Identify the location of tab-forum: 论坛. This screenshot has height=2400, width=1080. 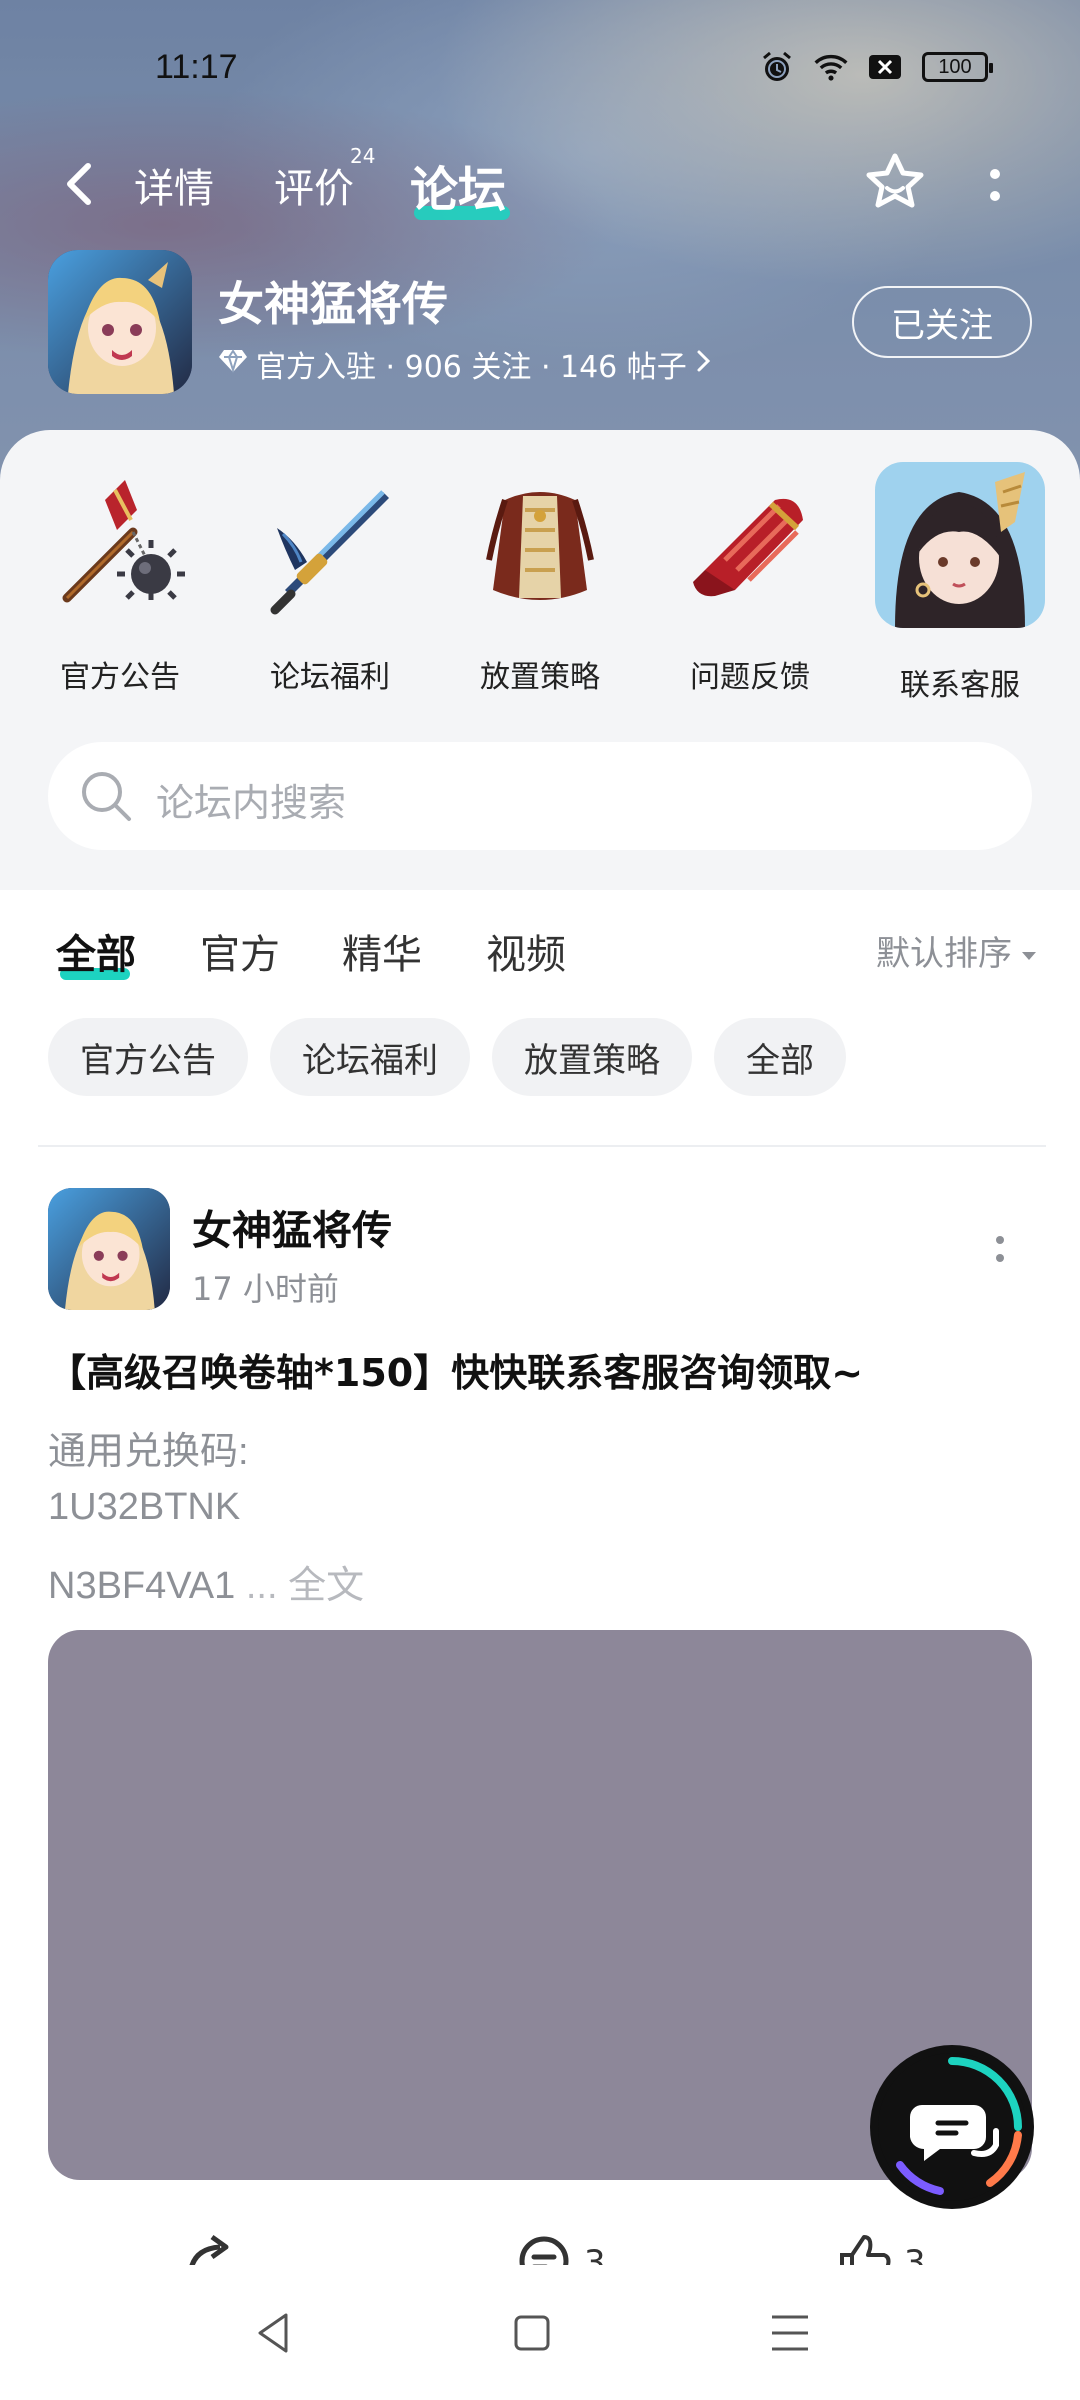
(458, 185).